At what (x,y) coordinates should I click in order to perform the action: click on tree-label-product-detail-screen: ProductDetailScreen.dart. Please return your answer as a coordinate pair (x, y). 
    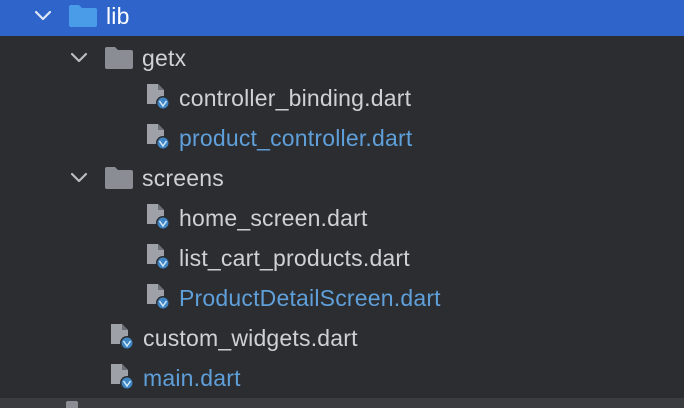
    Looking at the image, I should click on (310, 298).